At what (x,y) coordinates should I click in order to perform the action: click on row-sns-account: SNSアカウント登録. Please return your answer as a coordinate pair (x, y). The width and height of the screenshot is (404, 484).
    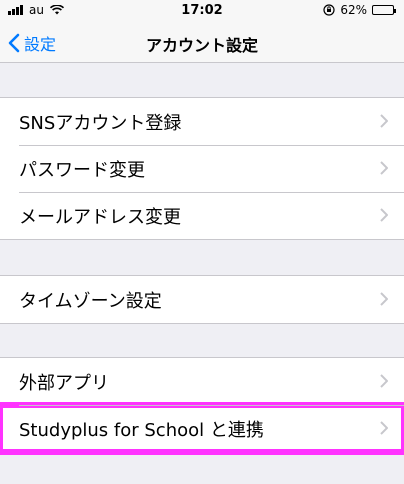
    Looking at the image, I should click on (202, 121).